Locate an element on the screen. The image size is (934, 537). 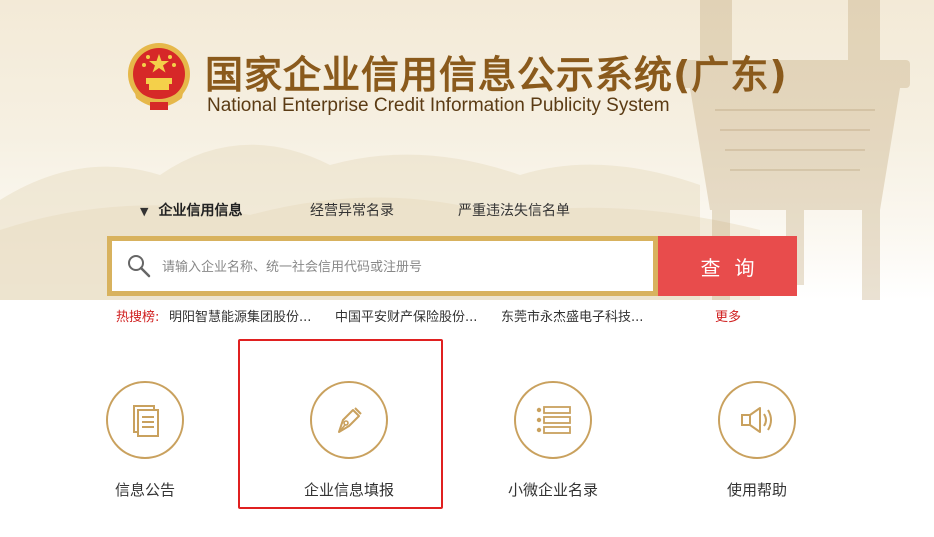
hot-search-more-link: 更多 is located at coordinates (728, 315).